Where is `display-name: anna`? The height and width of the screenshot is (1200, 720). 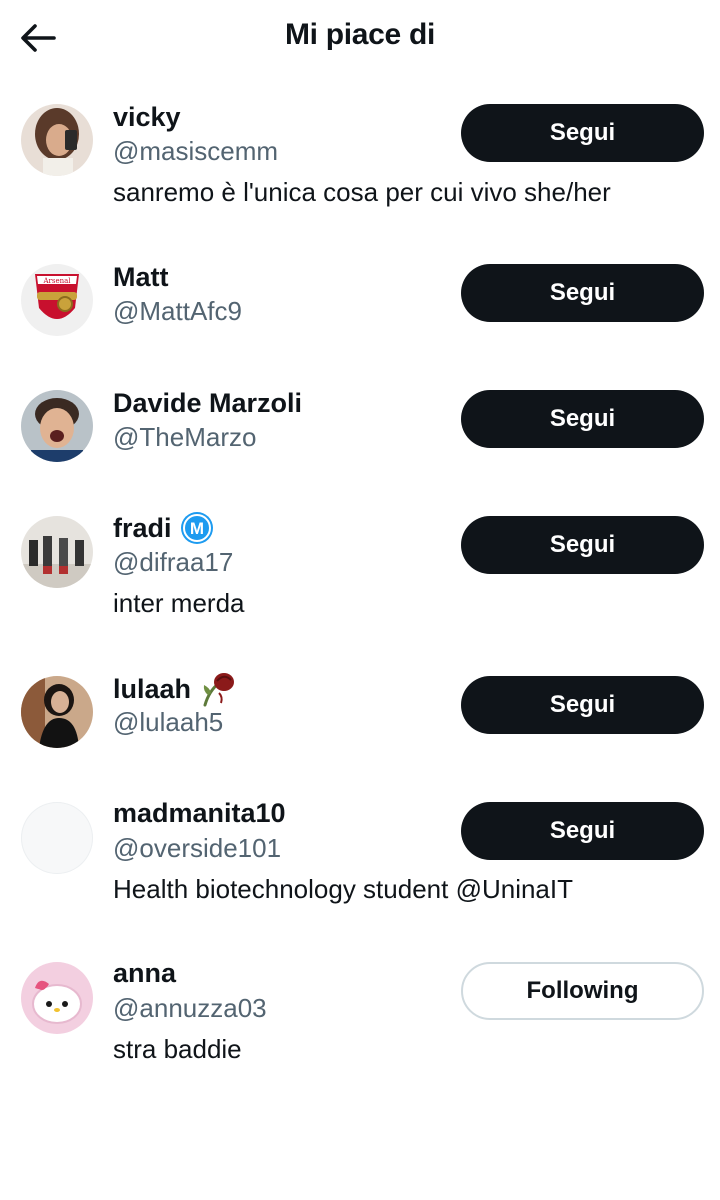
display-name: anna is located at coordinates (144, 973).